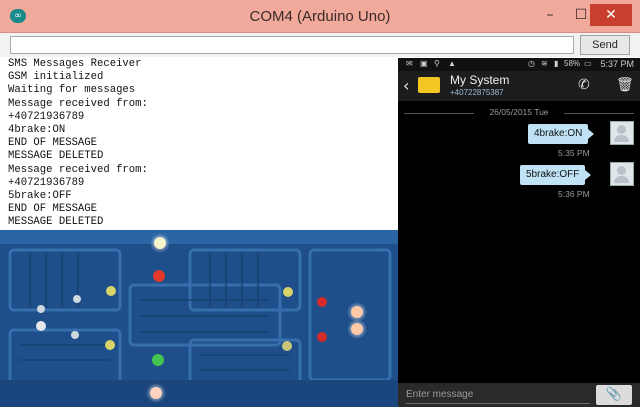 Image resolution: width=640 pixels, height=407 pixels. What do you see at coordinates (292, 45) in the screenshot?
I see `serial-input` at bounding box center [292, 45].